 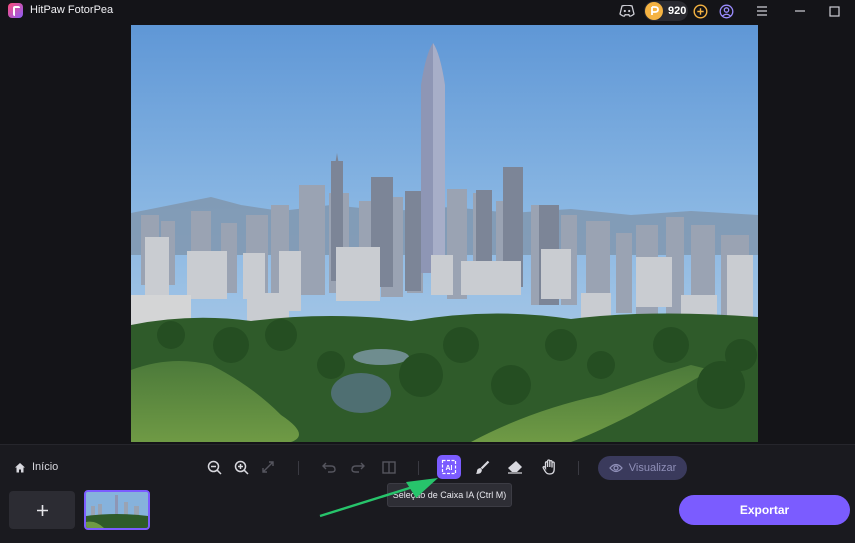 I want to click on plus-icon, so click(x=42, y=510).